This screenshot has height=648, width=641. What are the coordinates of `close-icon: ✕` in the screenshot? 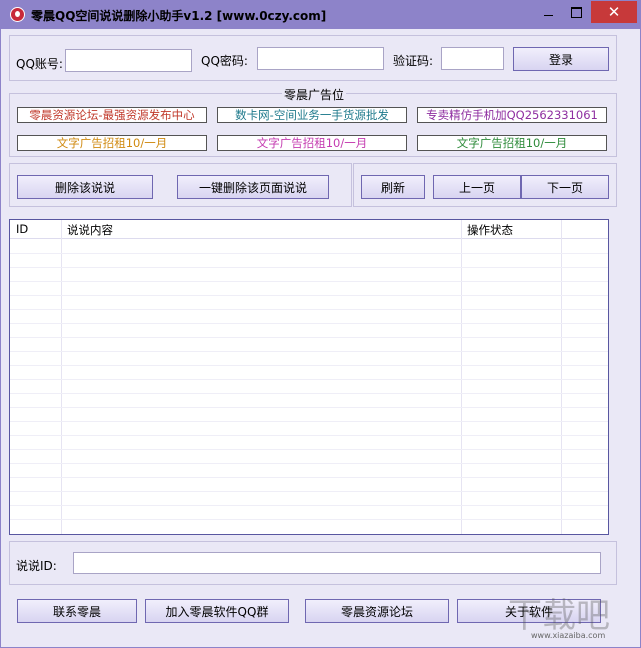 It's located at (614, 12).